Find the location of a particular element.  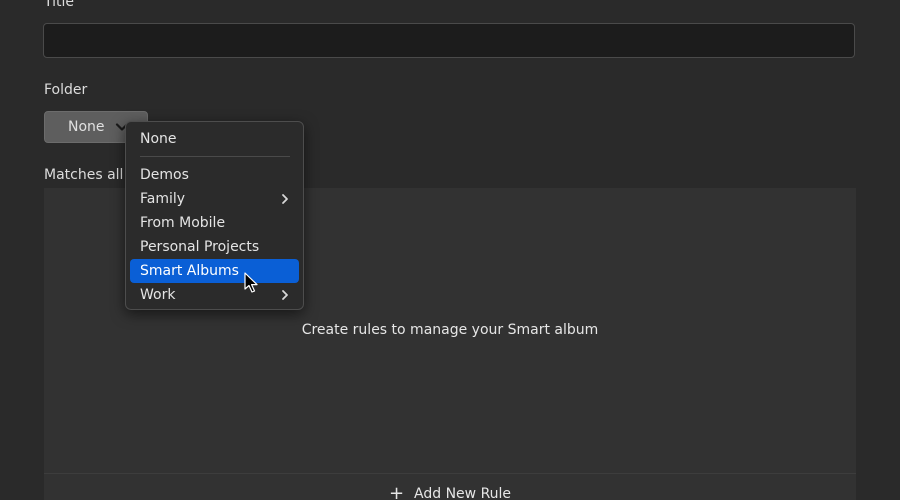

menu-item-label: Work is located at coordinates (158, 295).